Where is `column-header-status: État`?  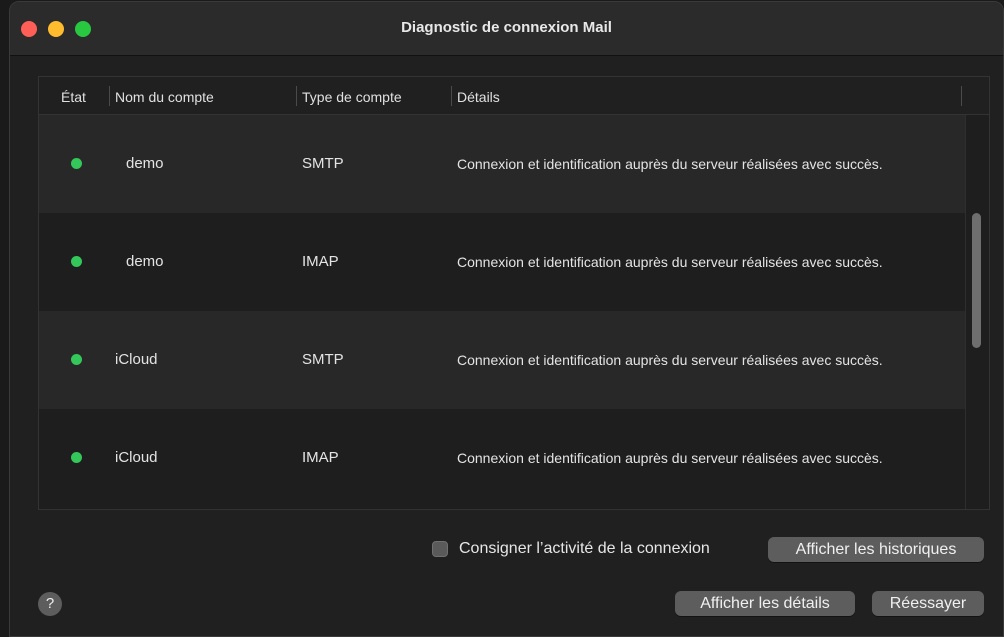
column-header-status: État is located at coordinates (73, 97).